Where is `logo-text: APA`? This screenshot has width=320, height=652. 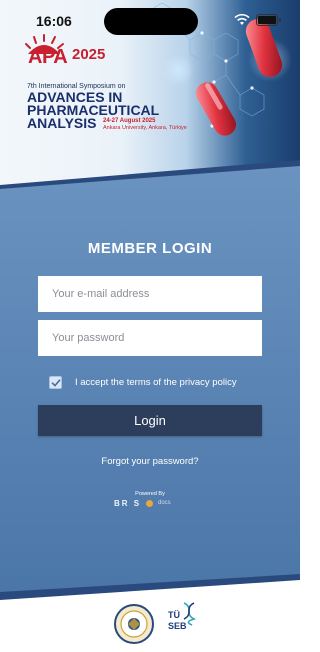
logo-text: APA is located at coordinates (48, 57).